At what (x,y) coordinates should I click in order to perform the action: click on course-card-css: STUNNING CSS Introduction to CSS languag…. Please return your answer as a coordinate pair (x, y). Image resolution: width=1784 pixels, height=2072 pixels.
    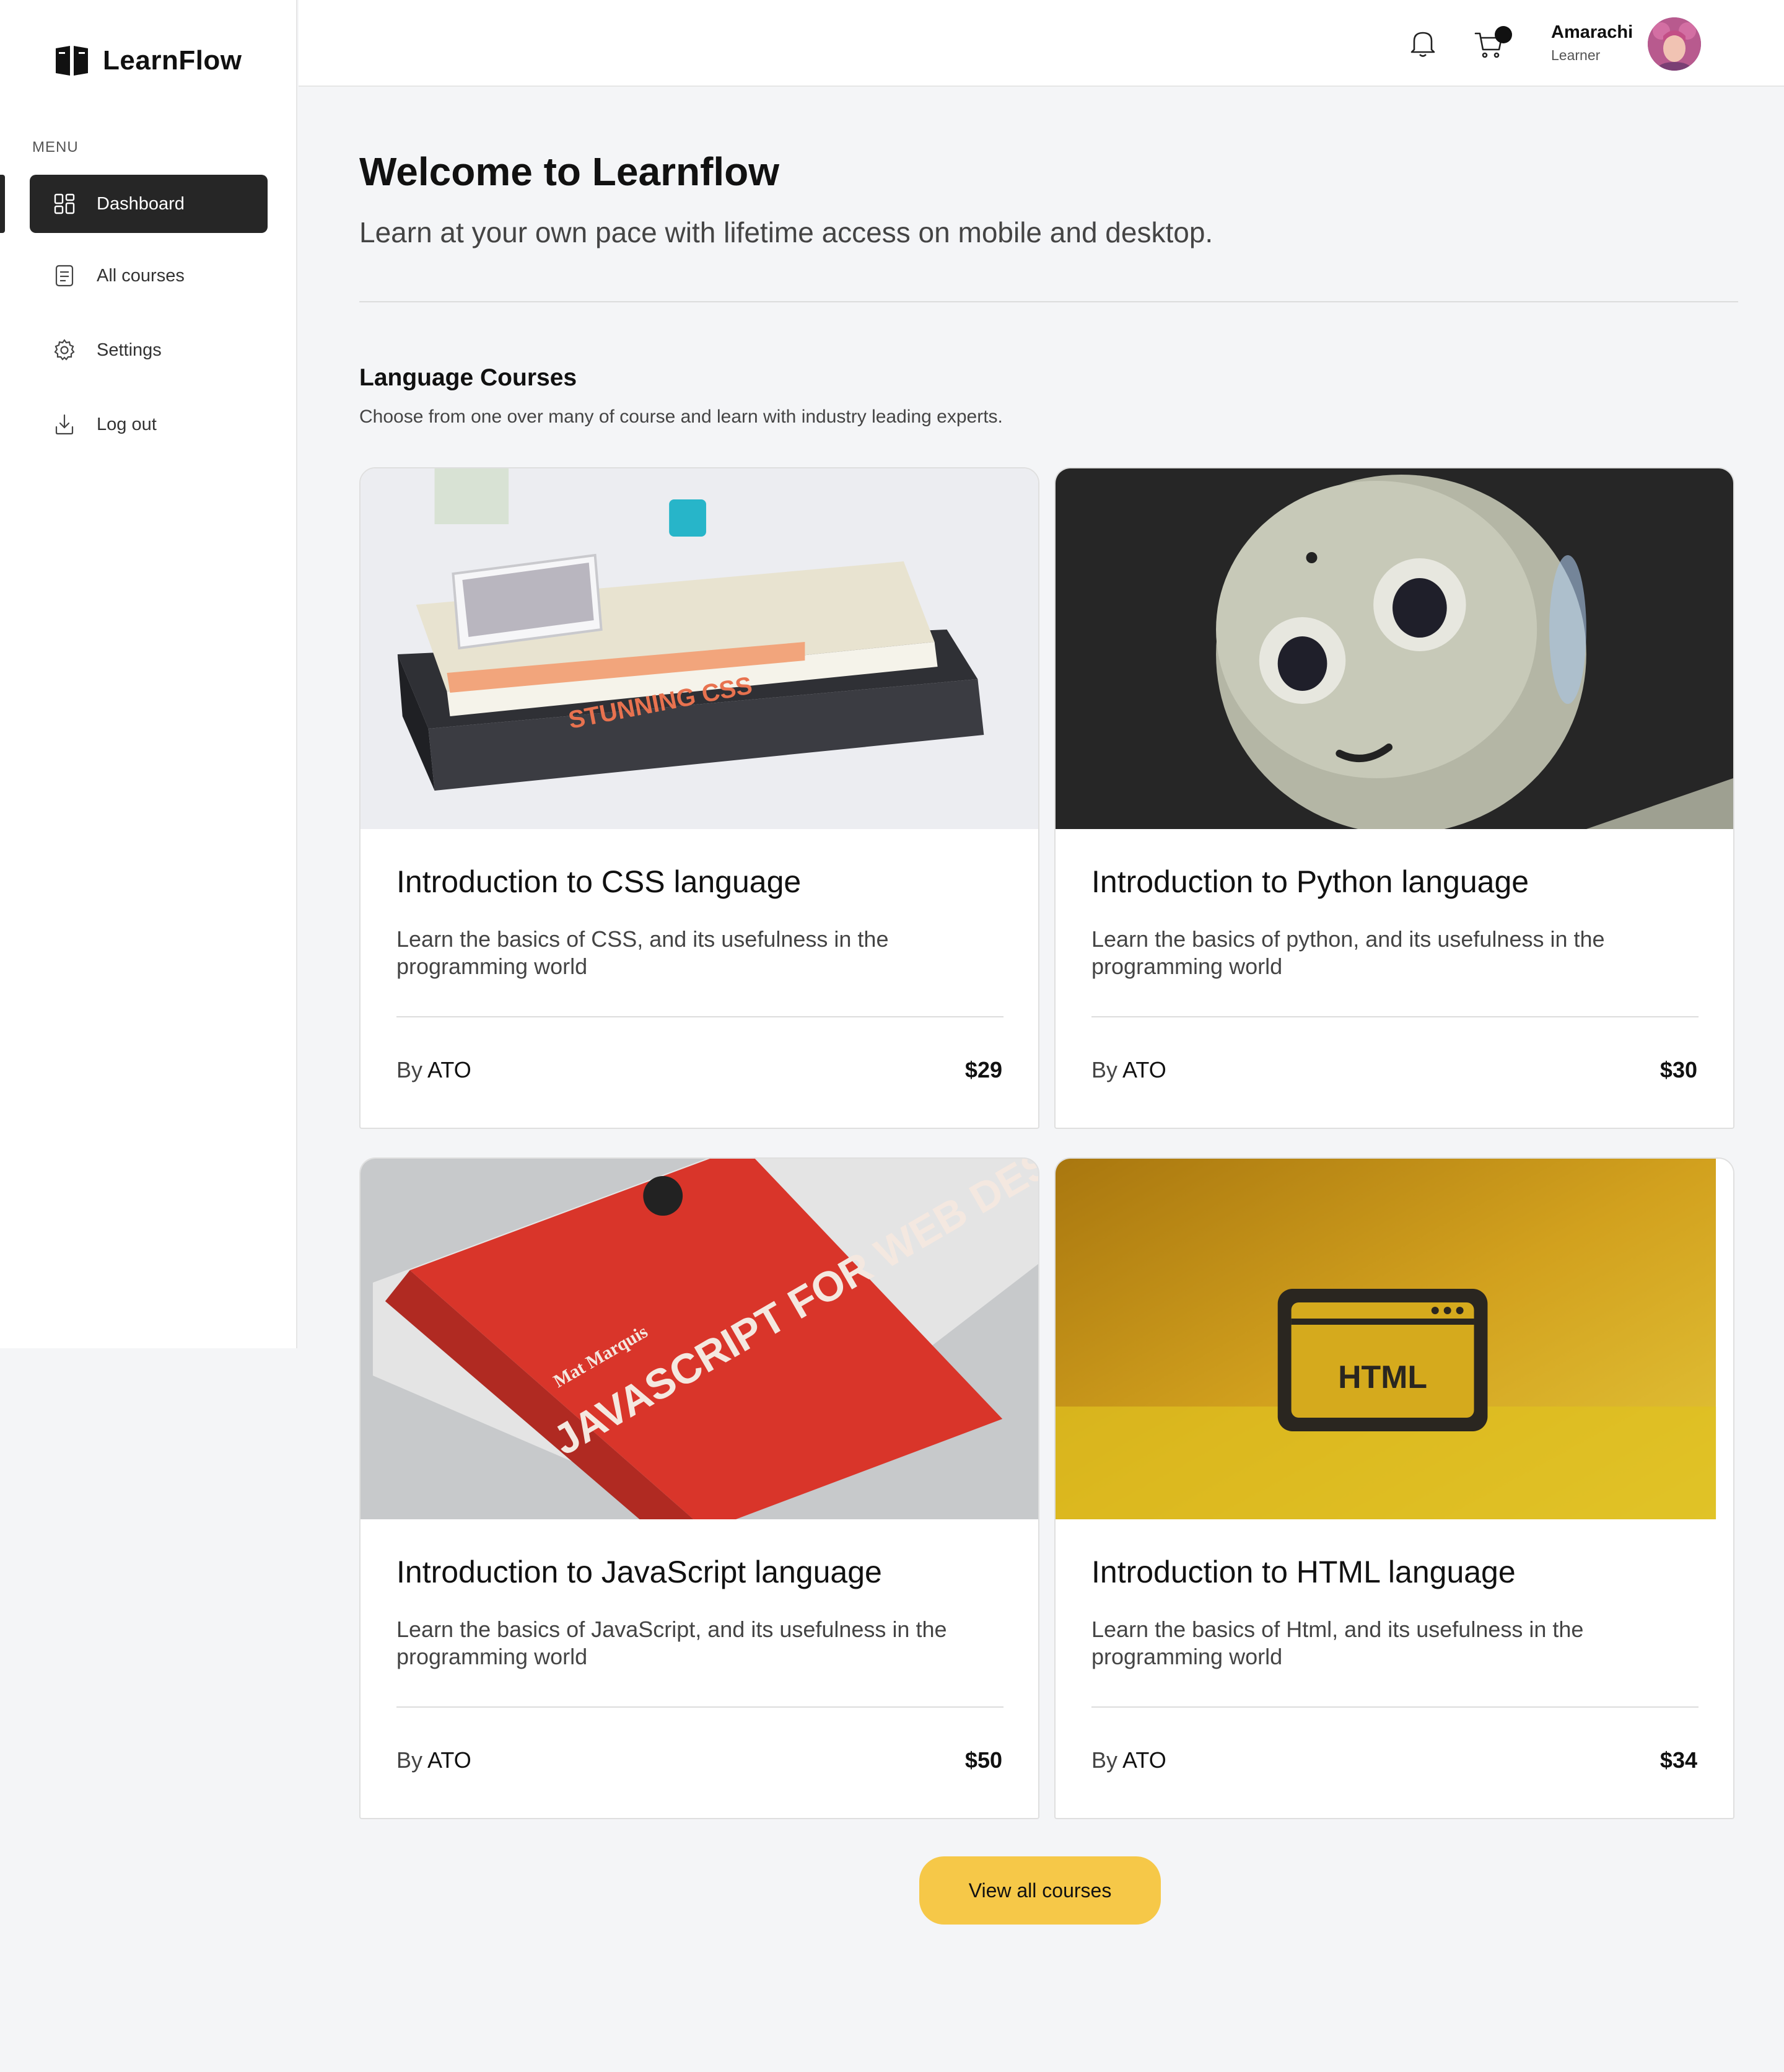
    Looking at the image, I should click on (699, 798).